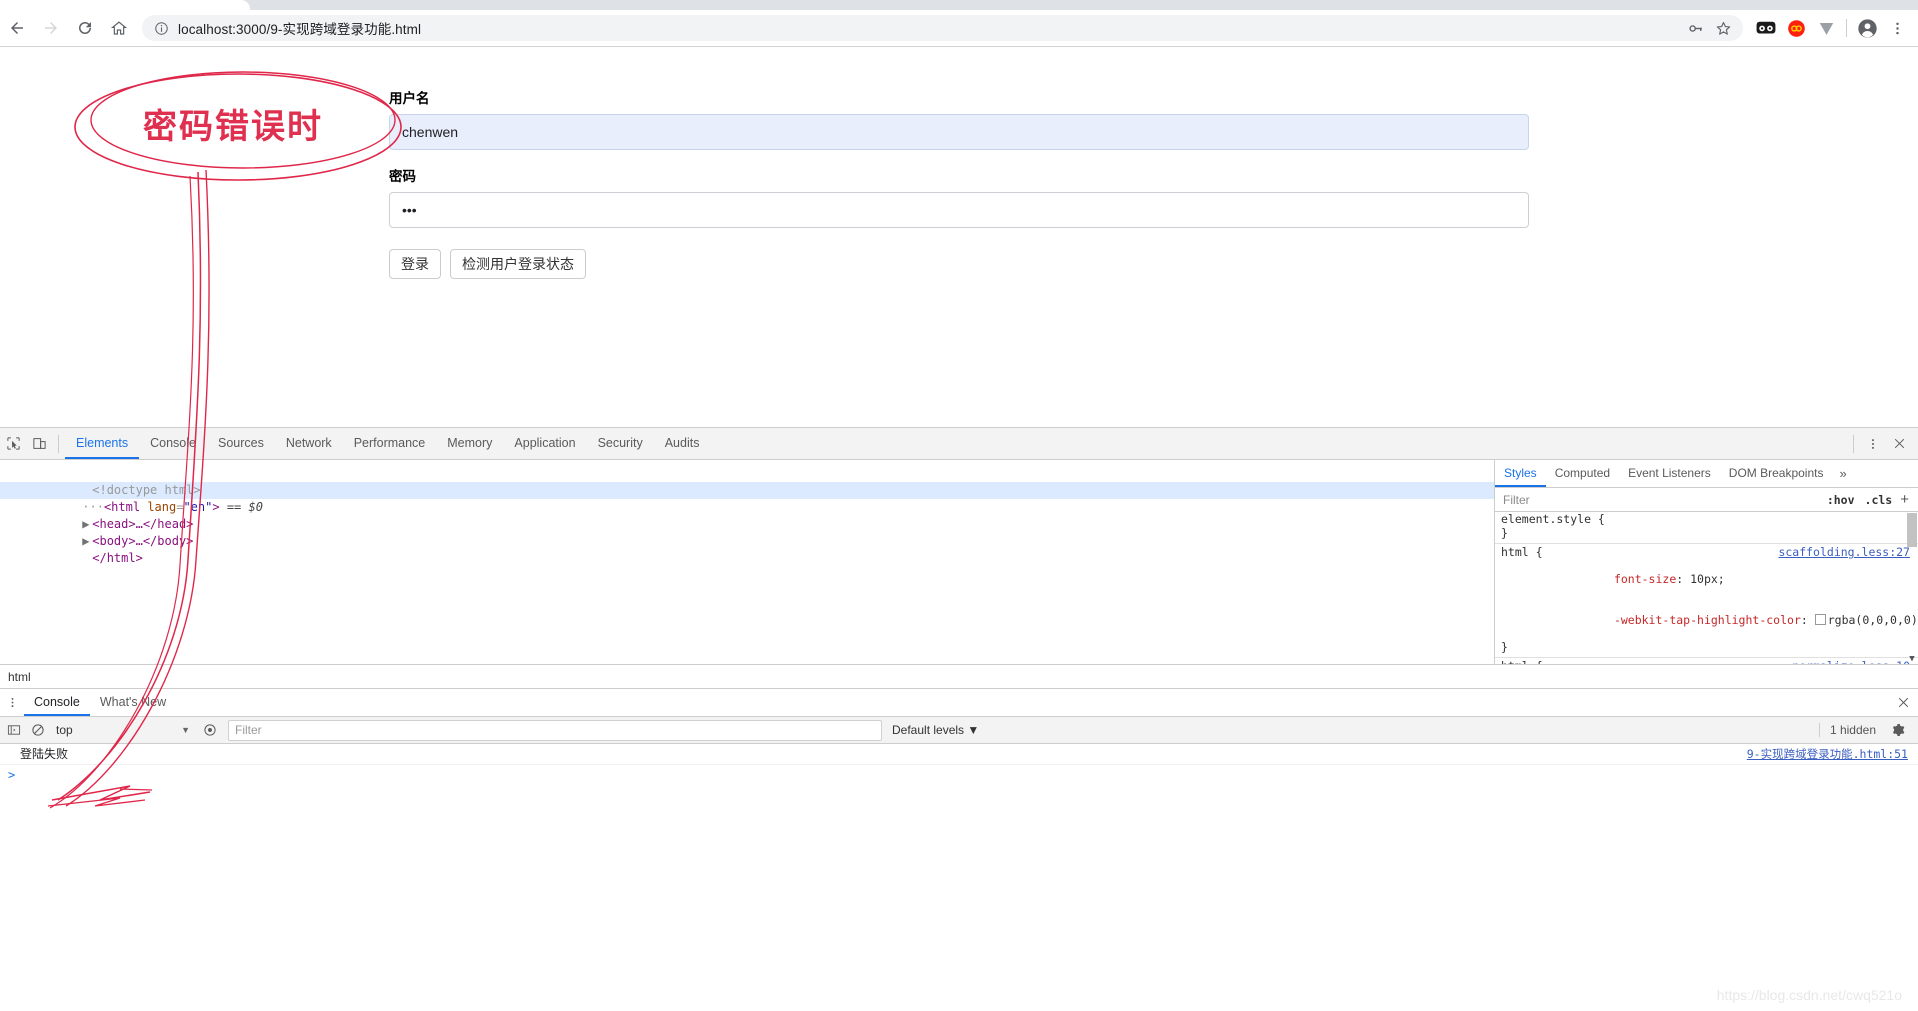 This screenshot has height=1011, width=1918. What do you see at coordinates (117, 558) in the screenshot?
I see `dom-html-close-text: </html>` at bounding box center [117, 558].